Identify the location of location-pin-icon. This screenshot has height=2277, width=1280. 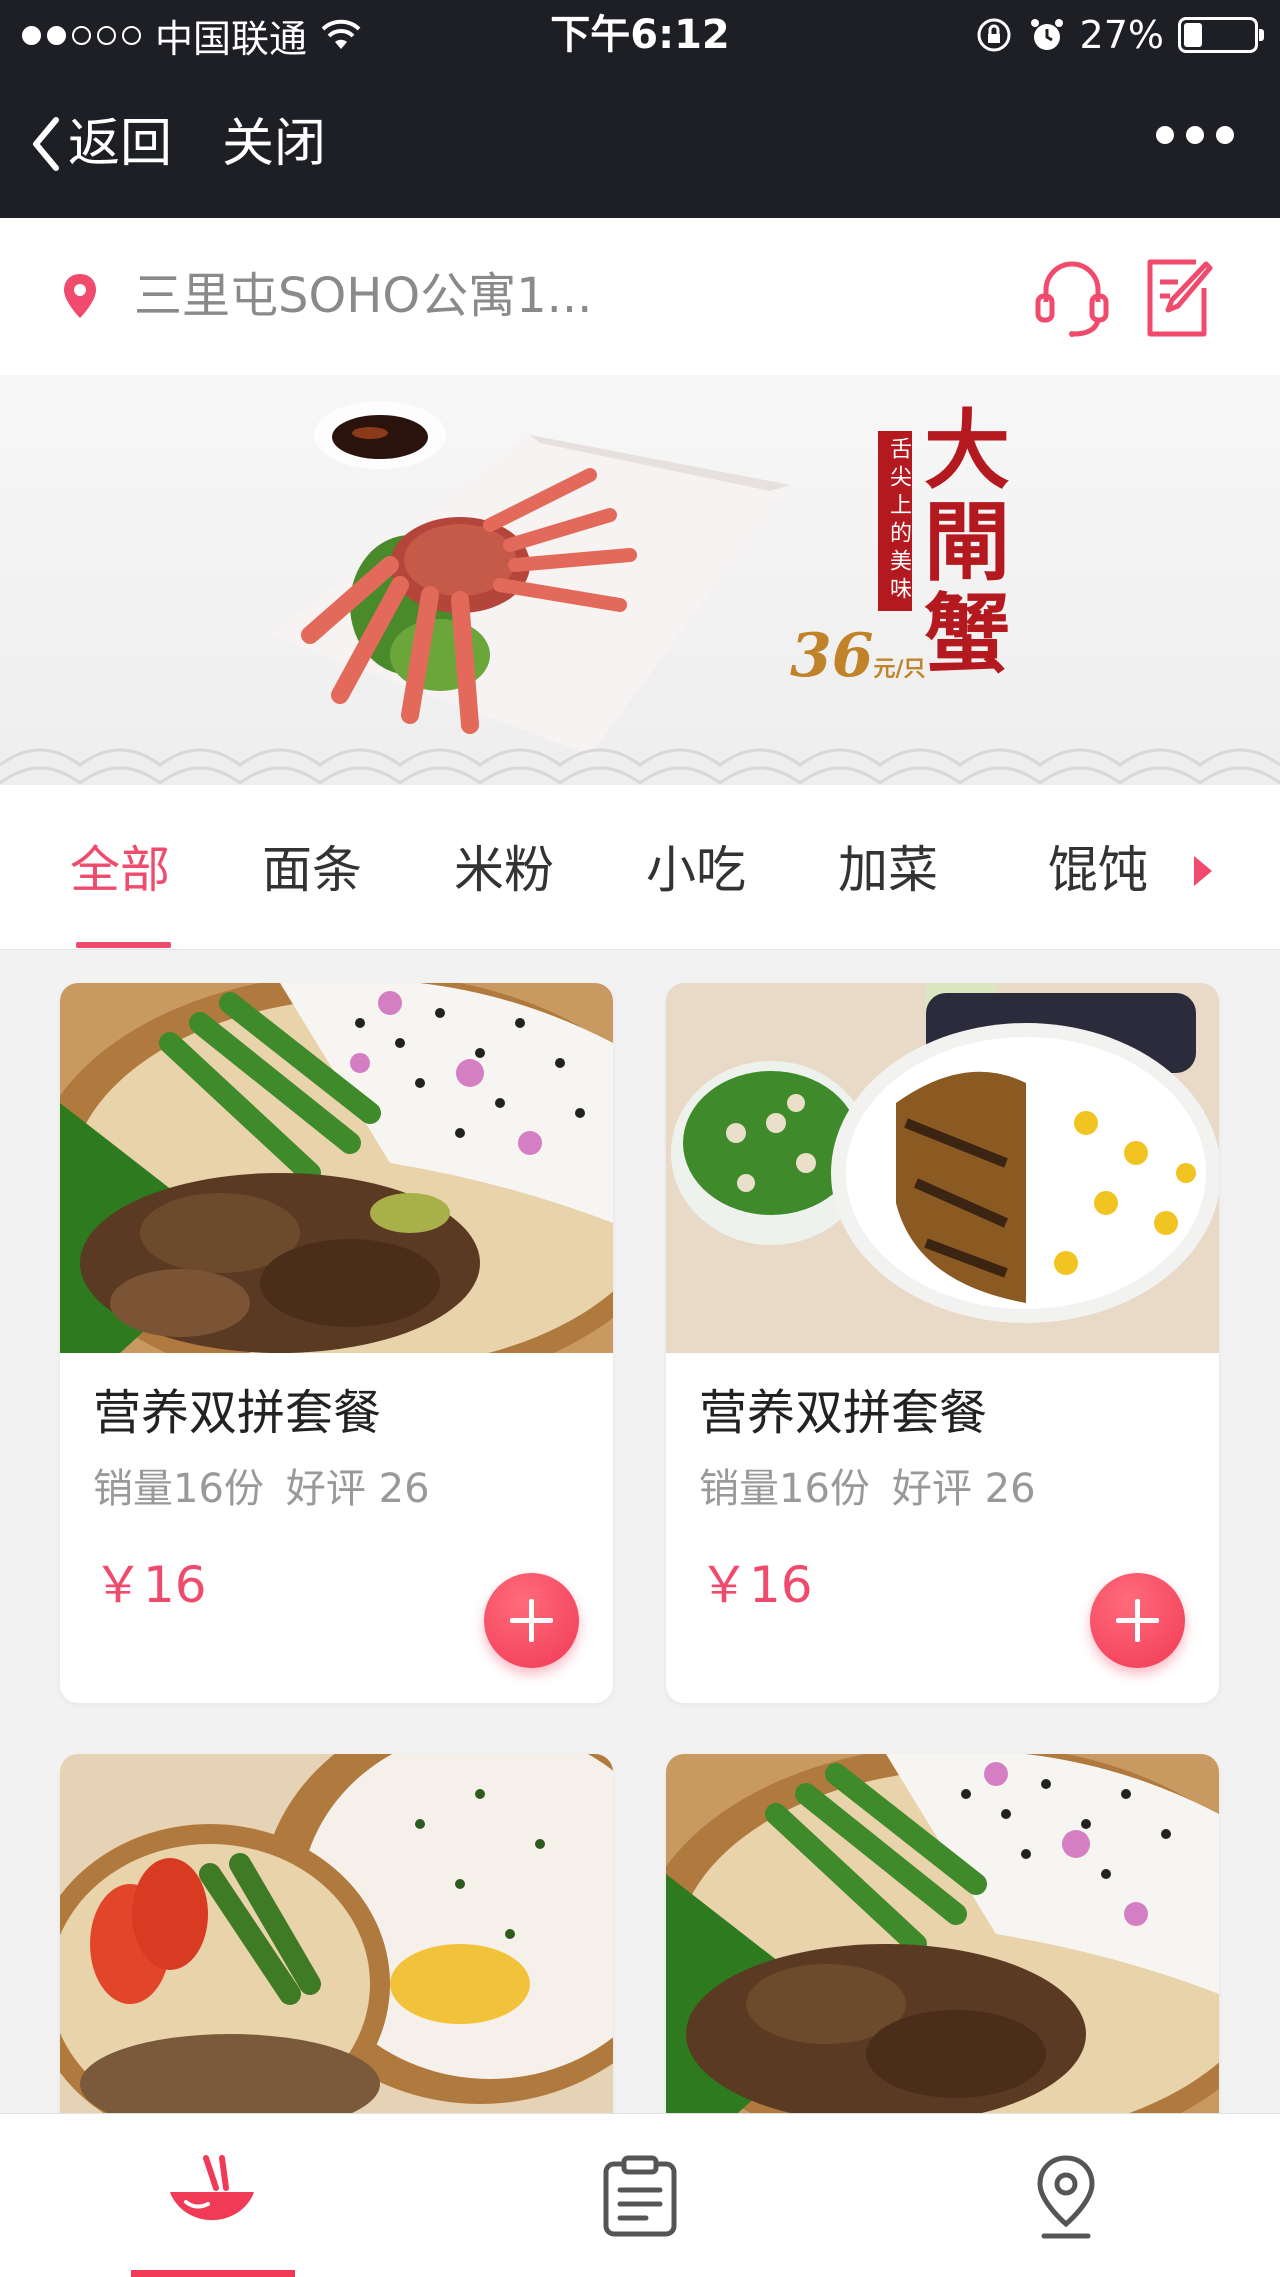
(80, 296).